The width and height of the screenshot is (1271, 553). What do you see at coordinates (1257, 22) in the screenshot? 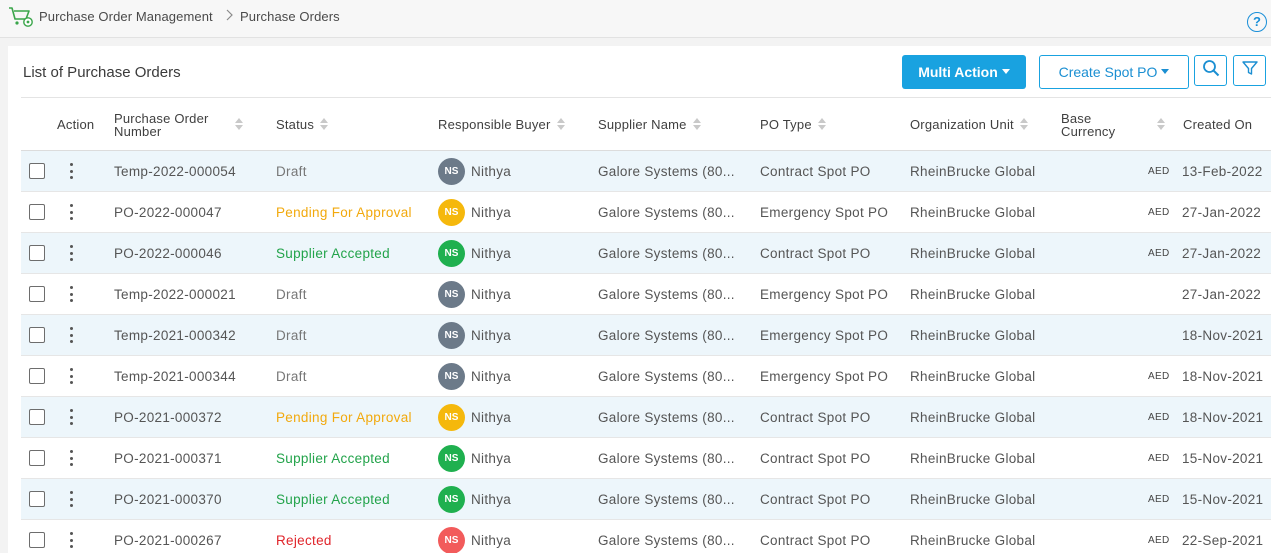
I see `help-icon: ?` at bounding box center [1257, 22].